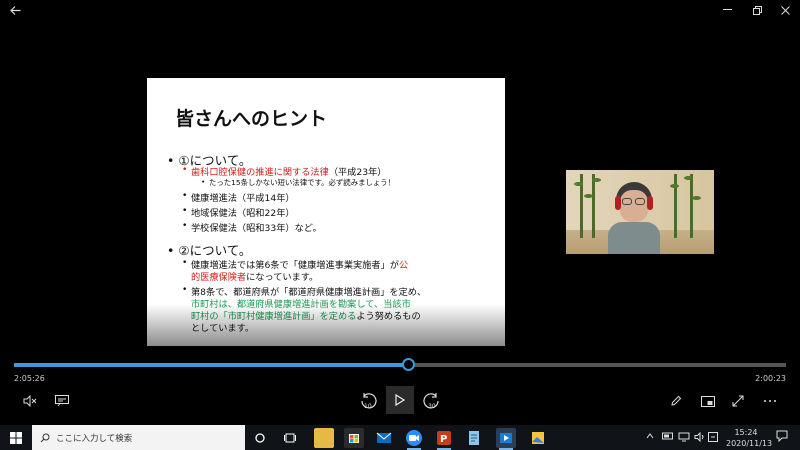 The image size is (800, 450). What do you see at coordinates (211, 365) in the screenshot?
I see `seek-bar-fill` at bounding box center [211, 365].